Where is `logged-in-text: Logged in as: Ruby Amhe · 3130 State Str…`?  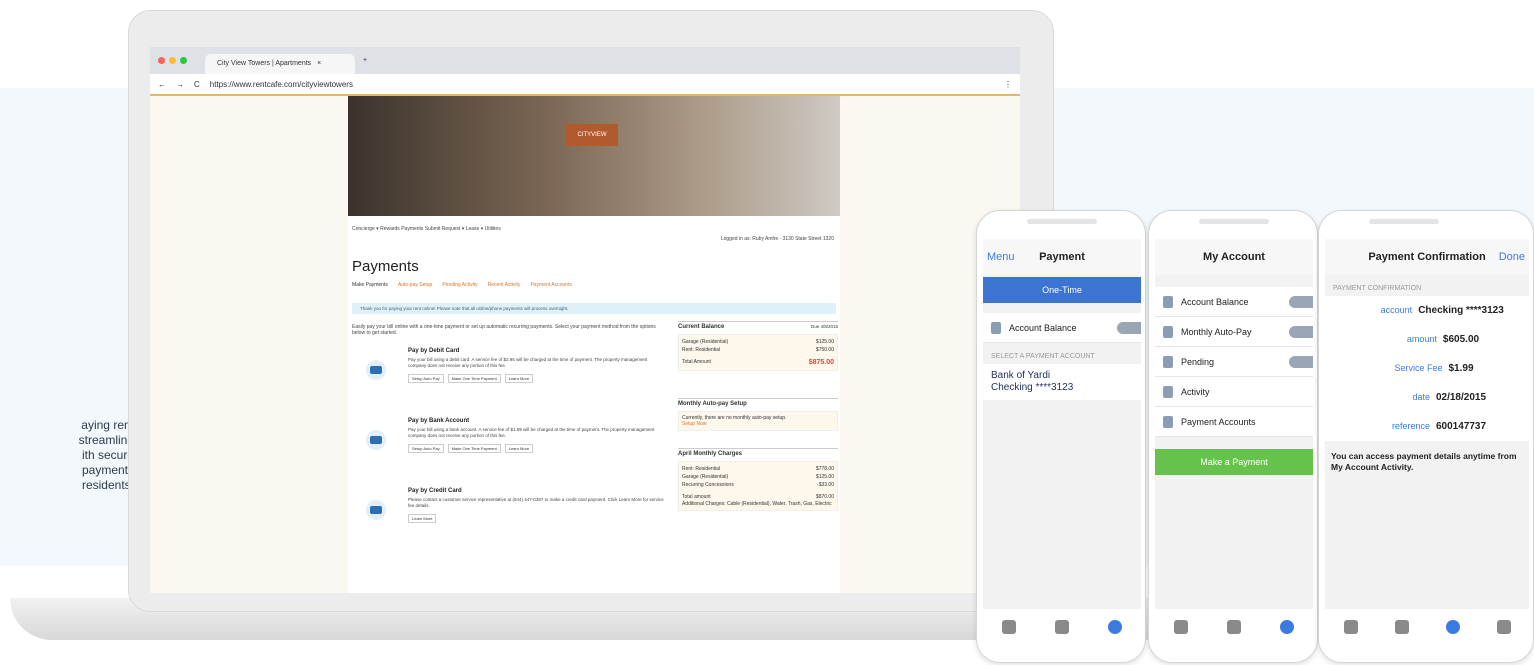 logged-in-text: Logged in as: Ruby Amhe · 3130 State Str… is located at coordinates (777, 239).